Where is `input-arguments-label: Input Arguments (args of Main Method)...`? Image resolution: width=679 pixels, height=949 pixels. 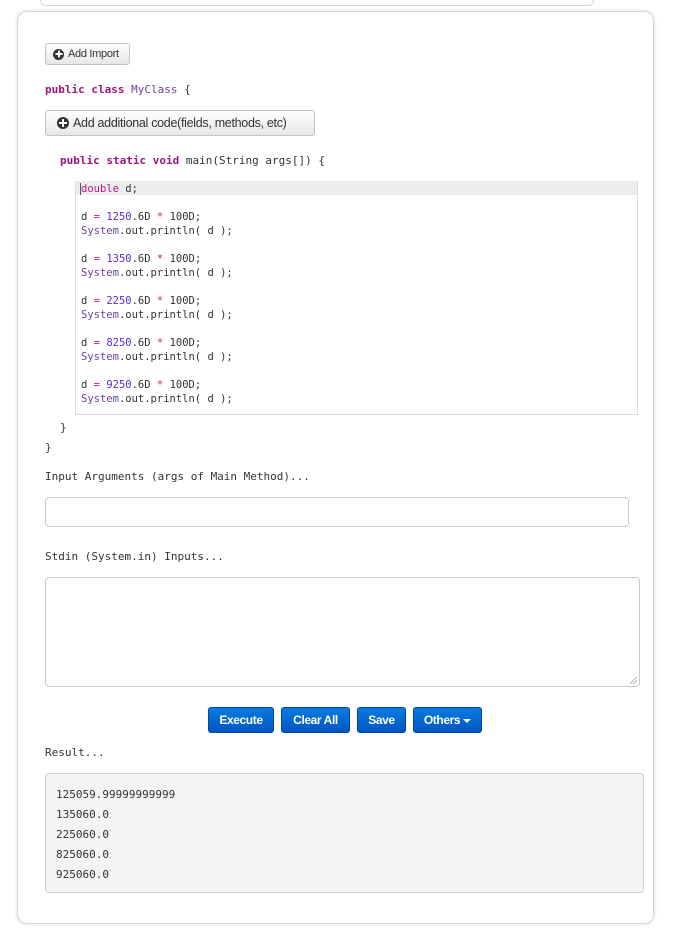 input-arguments-label: Input Arguments (args of Main Method)... is located at coordinates (177, 476).